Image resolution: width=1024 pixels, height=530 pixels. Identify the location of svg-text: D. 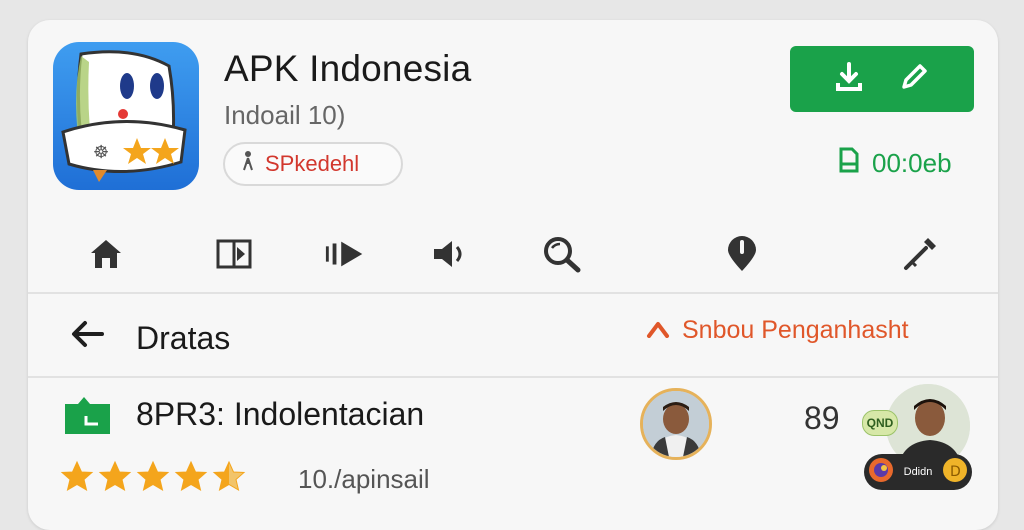
(955, 472).